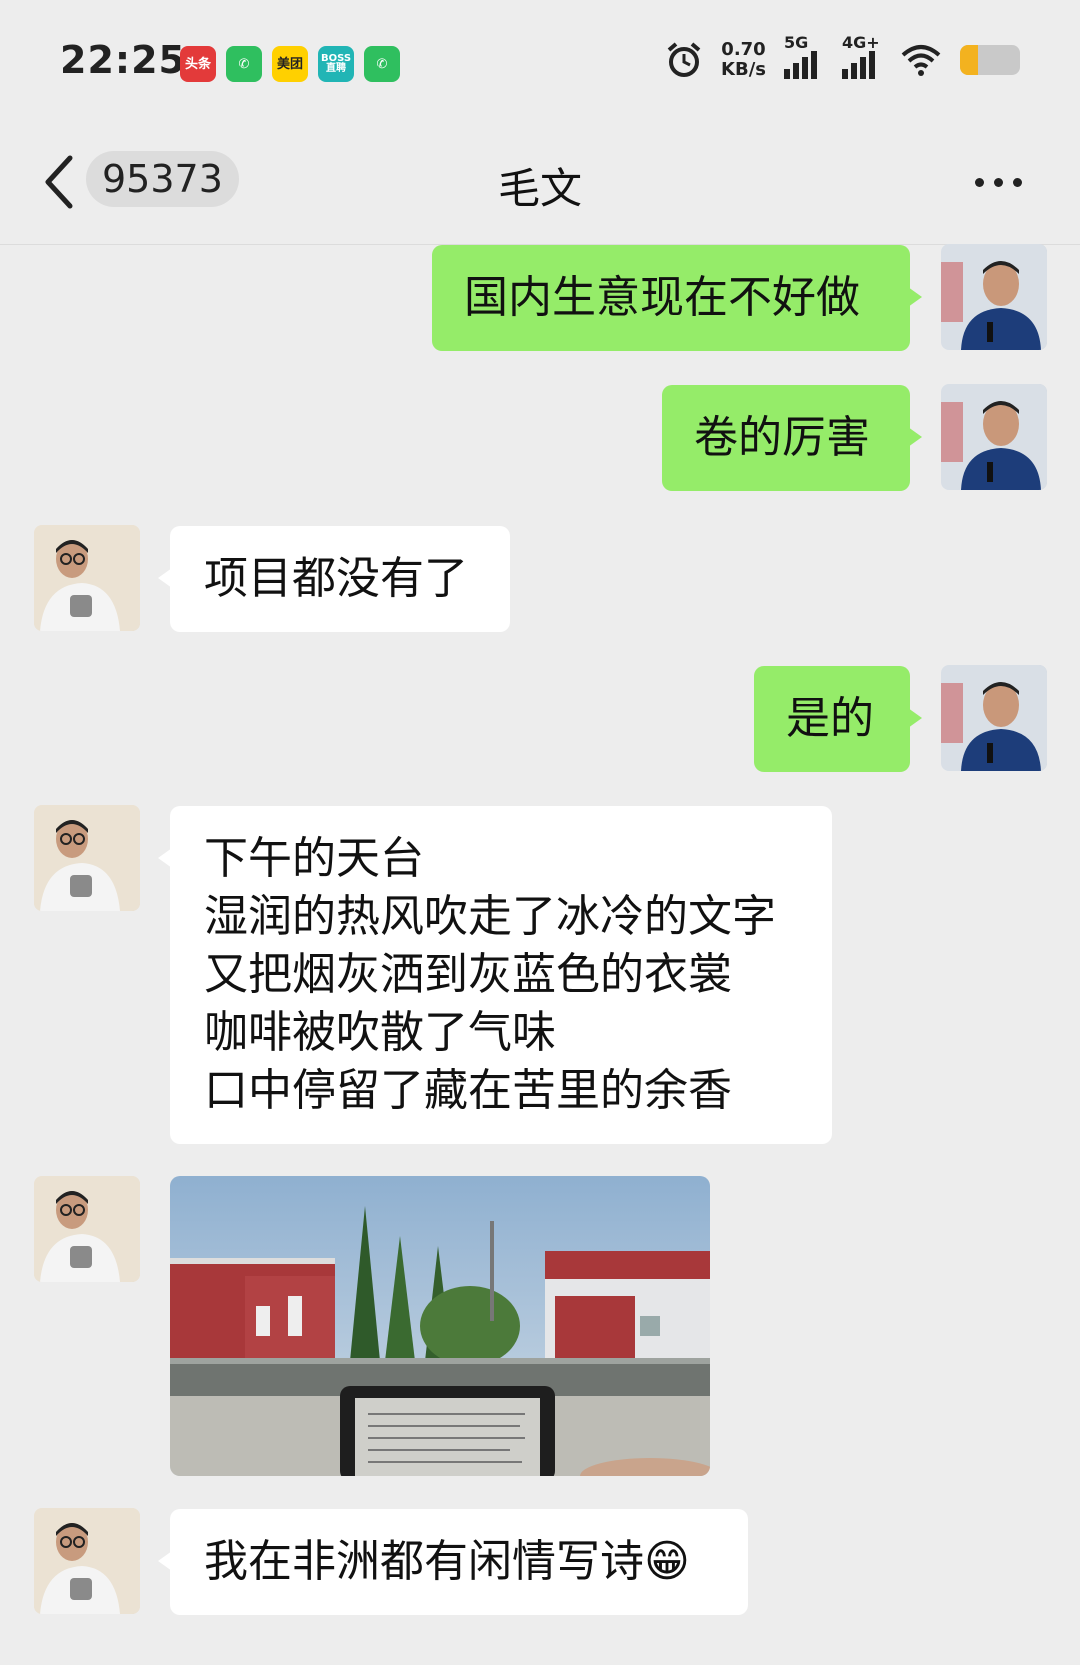 Image resolution: width=1080 pixels, height=1665 pixels. What do you see at coordinates (539, 188) in the screenshot?
I see `chat-title: 毛文` at bounding box center [539, 188].